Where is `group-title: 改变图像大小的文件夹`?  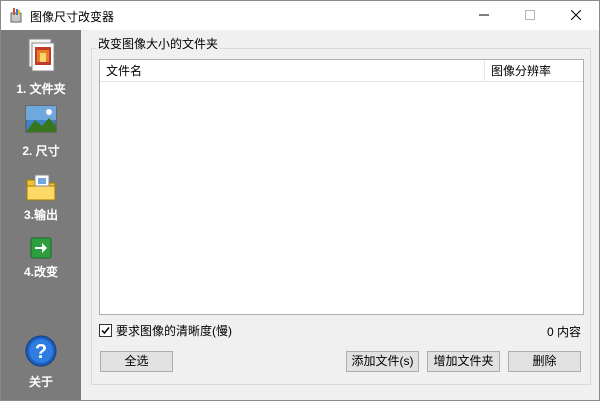 group-title: 改变图像大小的文件夹 is located at coordinates (158, 43).